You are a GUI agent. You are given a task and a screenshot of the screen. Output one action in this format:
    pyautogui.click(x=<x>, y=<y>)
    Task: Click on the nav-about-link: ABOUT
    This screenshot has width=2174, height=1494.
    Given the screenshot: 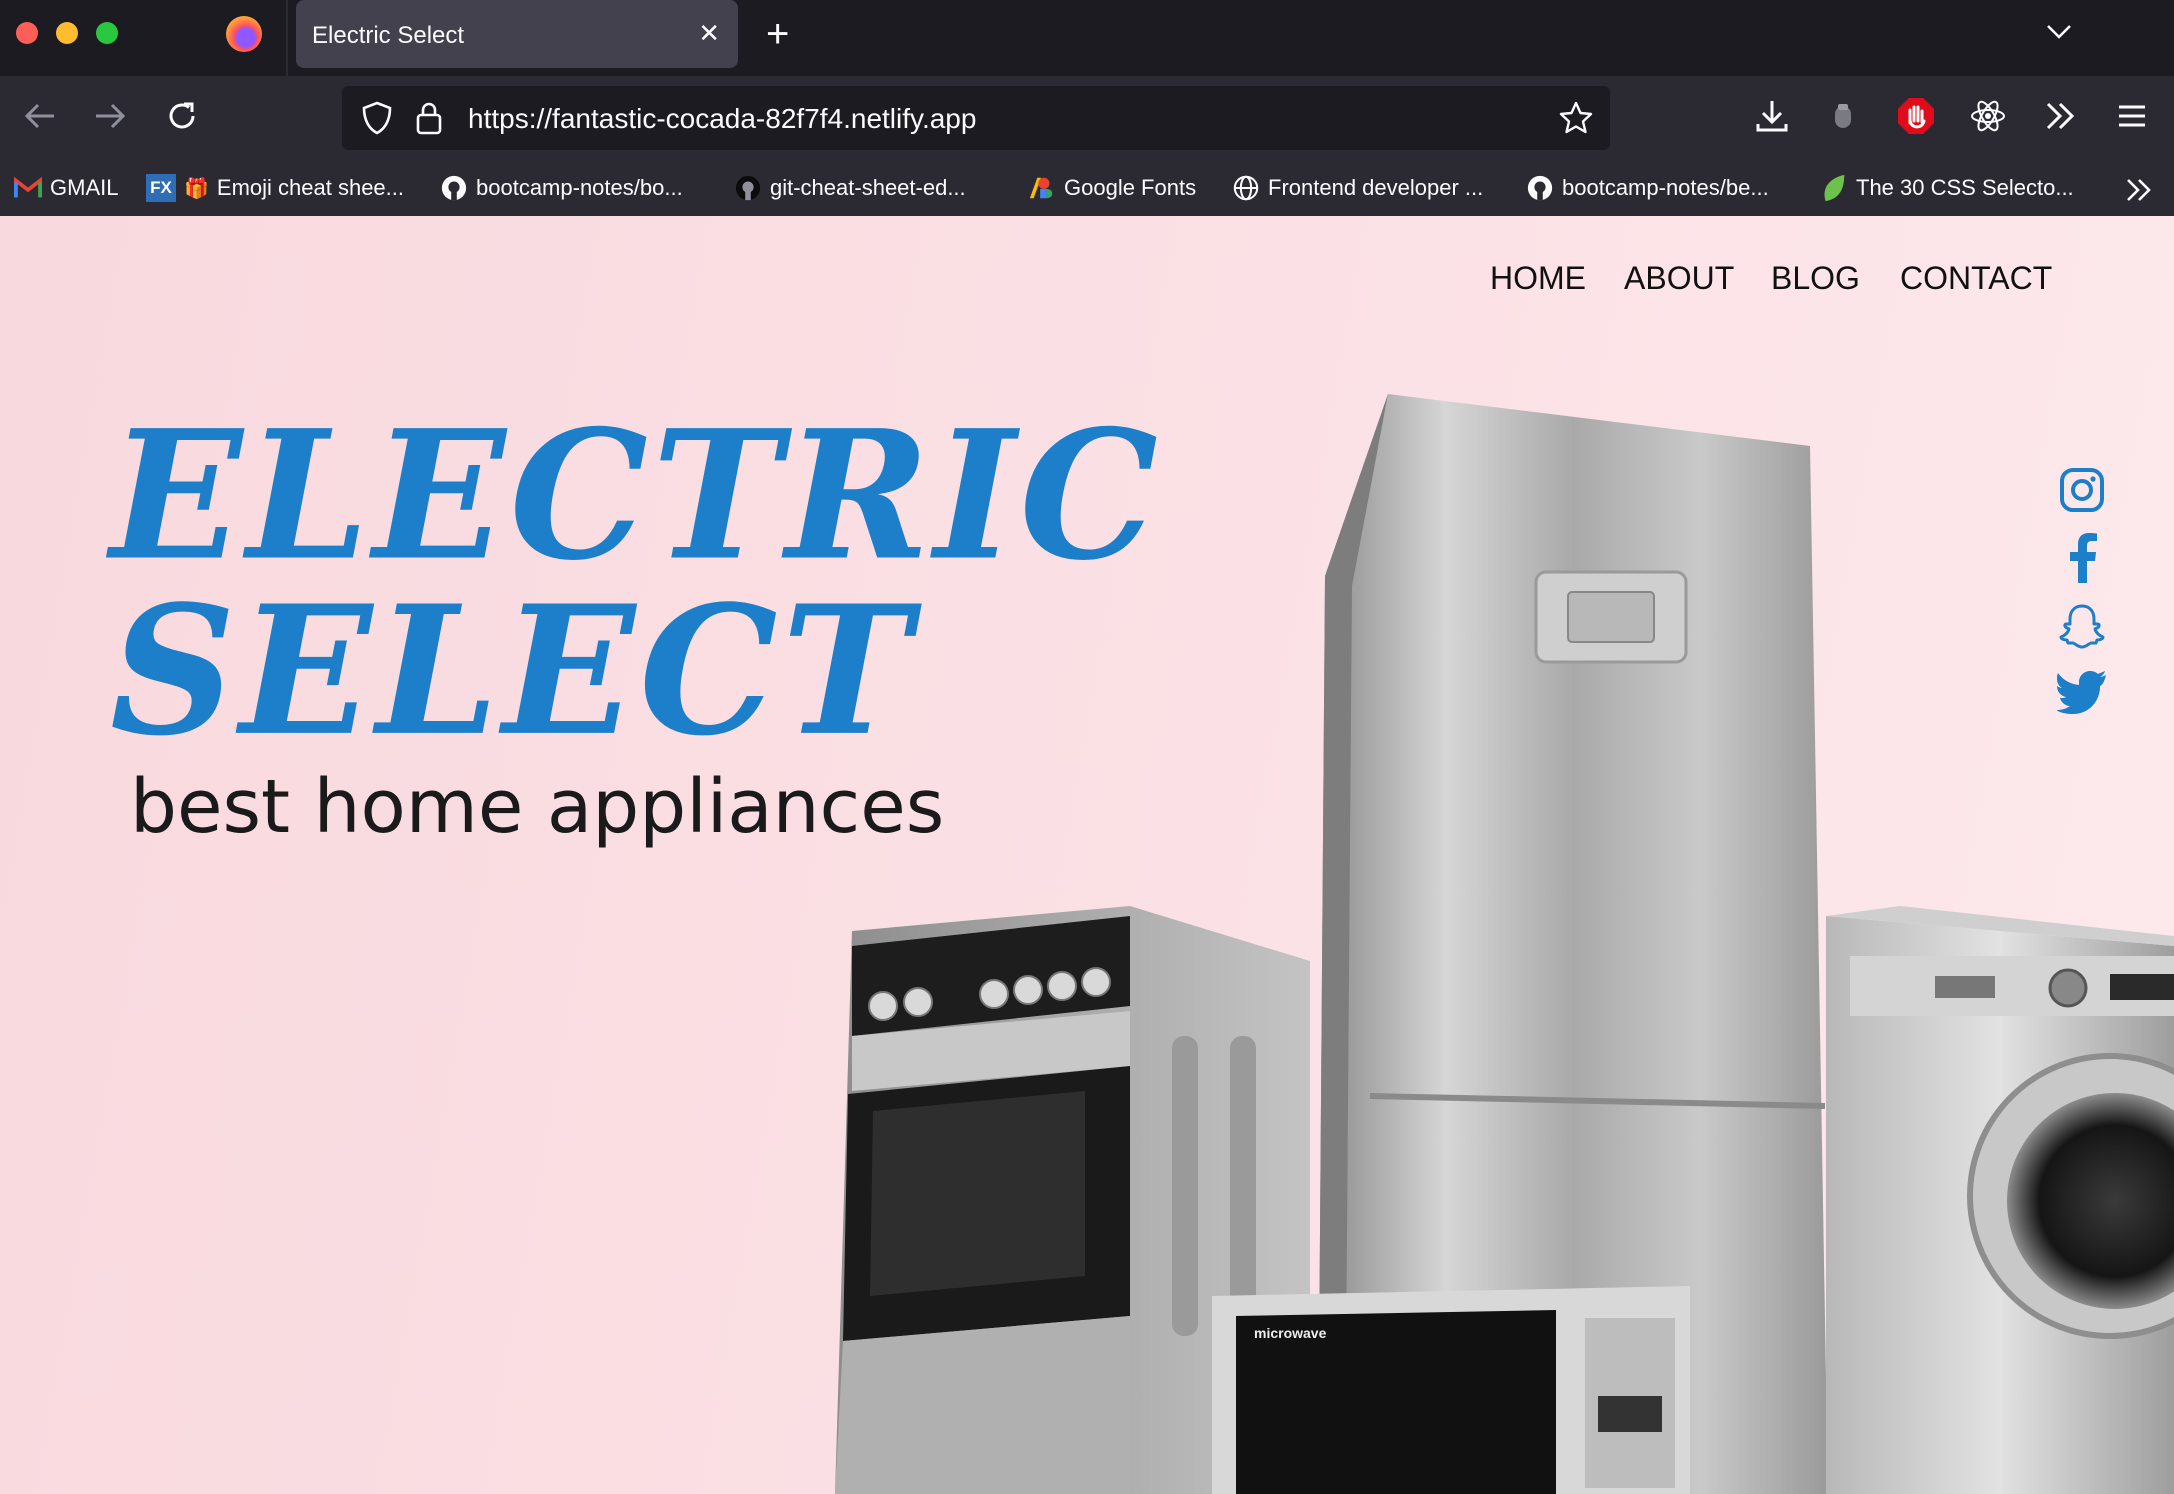 What is the action you would take?
    pyautogui.click(x=1679, y=278)
    